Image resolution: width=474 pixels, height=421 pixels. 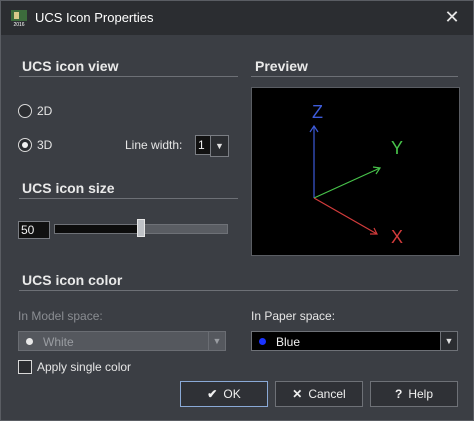 I want to click on cancel-button: ✕ Cancel, so click(x=319, y=394).